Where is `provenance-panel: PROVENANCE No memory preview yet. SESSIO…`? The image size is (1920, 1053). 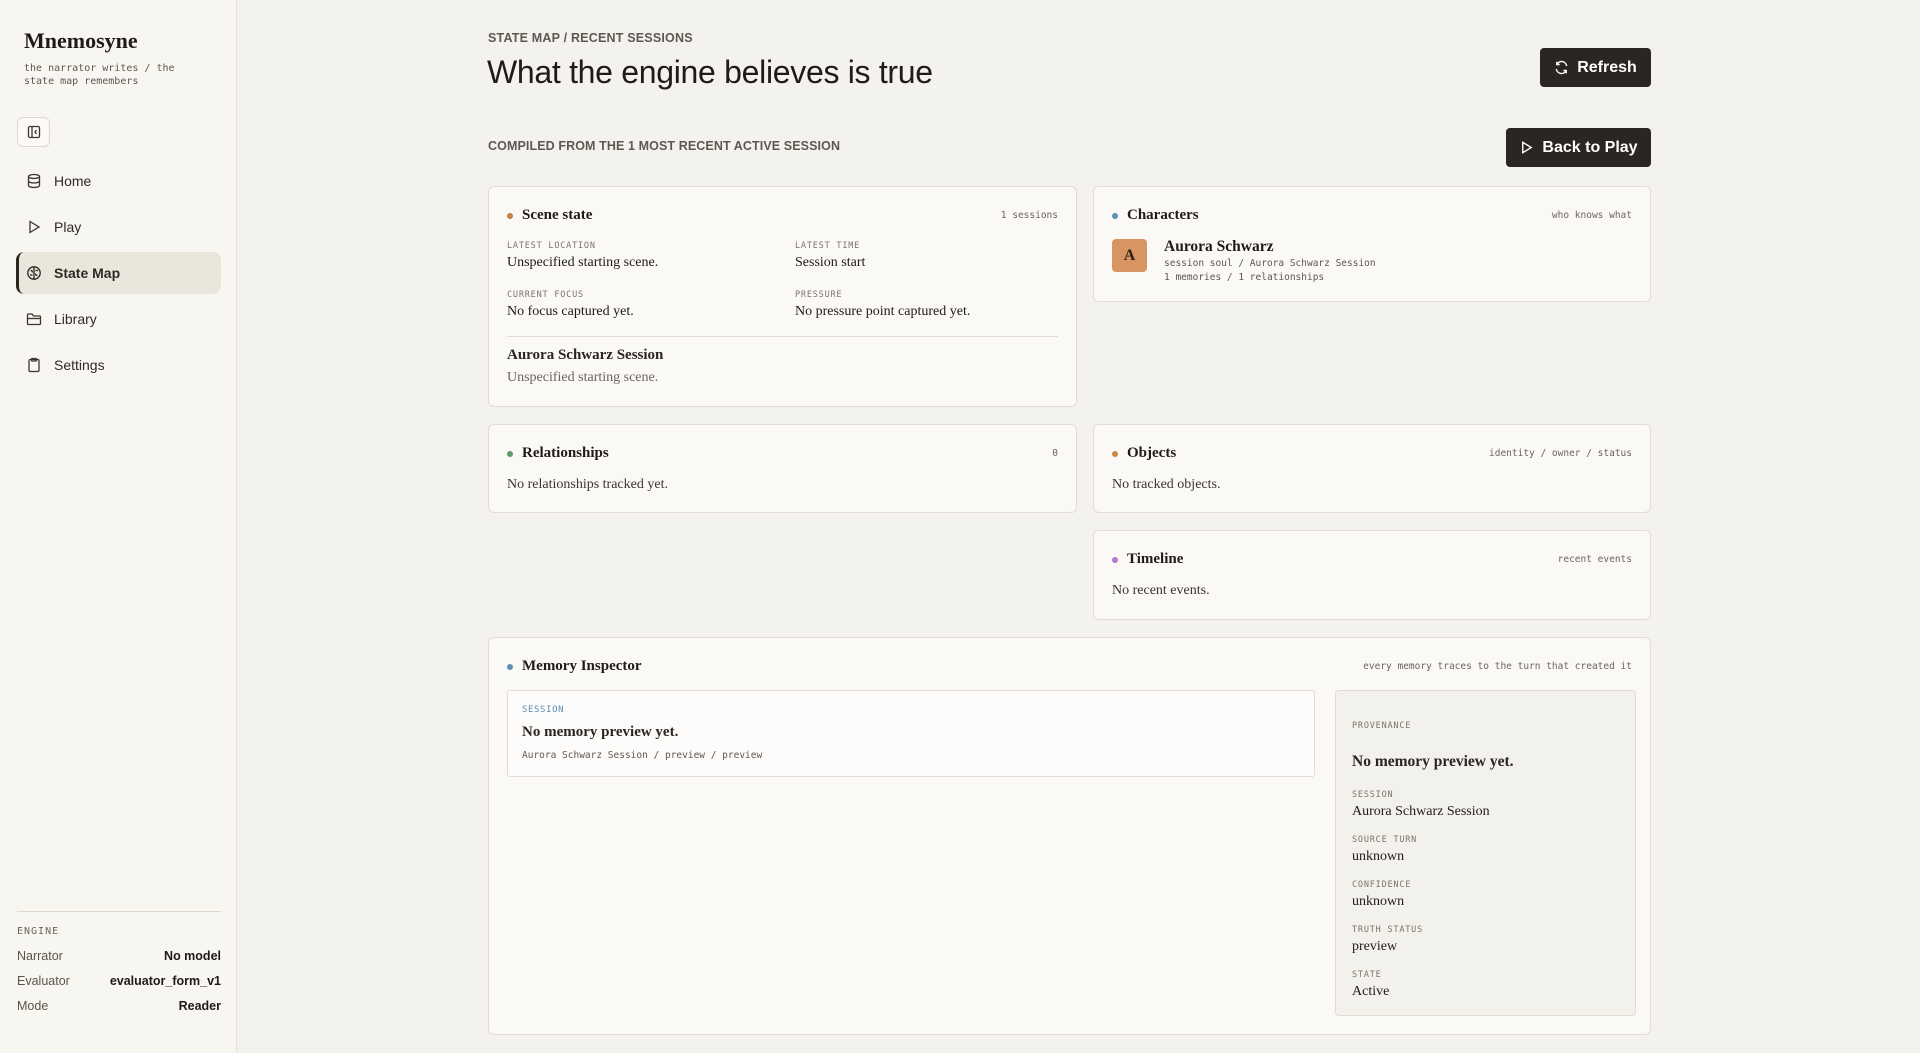
provenance-panel: PROVENANCE No memory preview yet. SESSIO… is located at coordinates (1485, 853).